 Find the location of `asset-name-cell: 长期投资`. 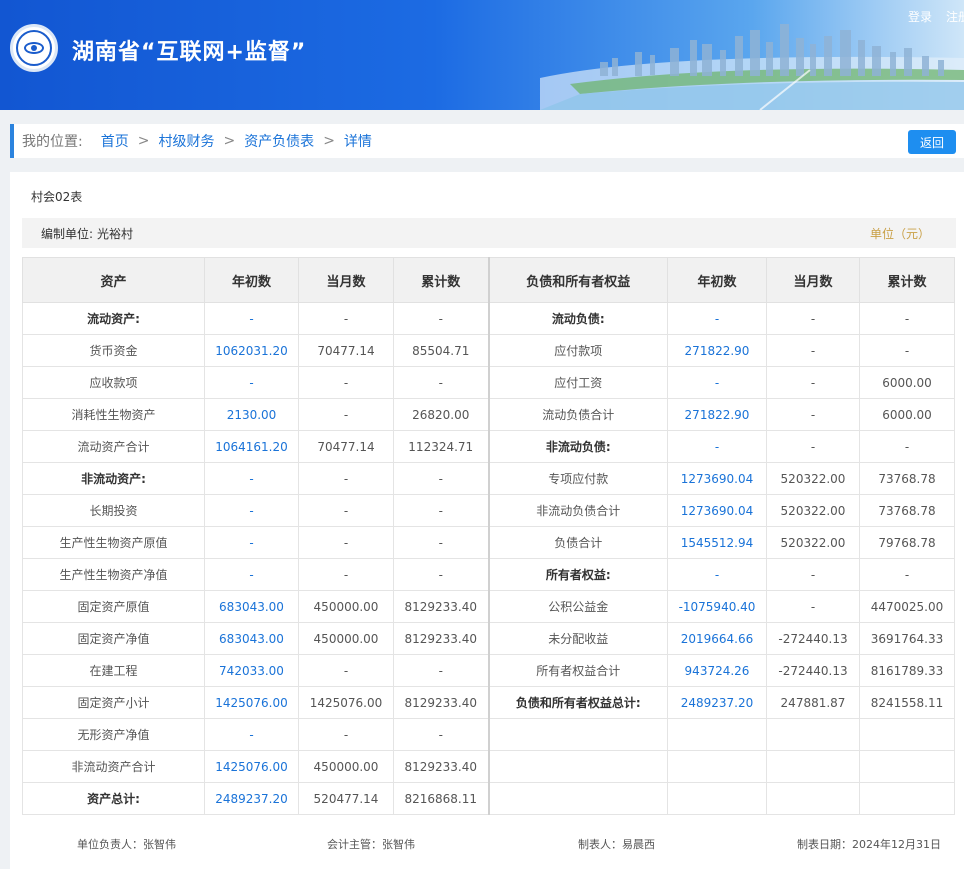

asset-name-cell: 长期投资 is located at coordinates (113, 510).